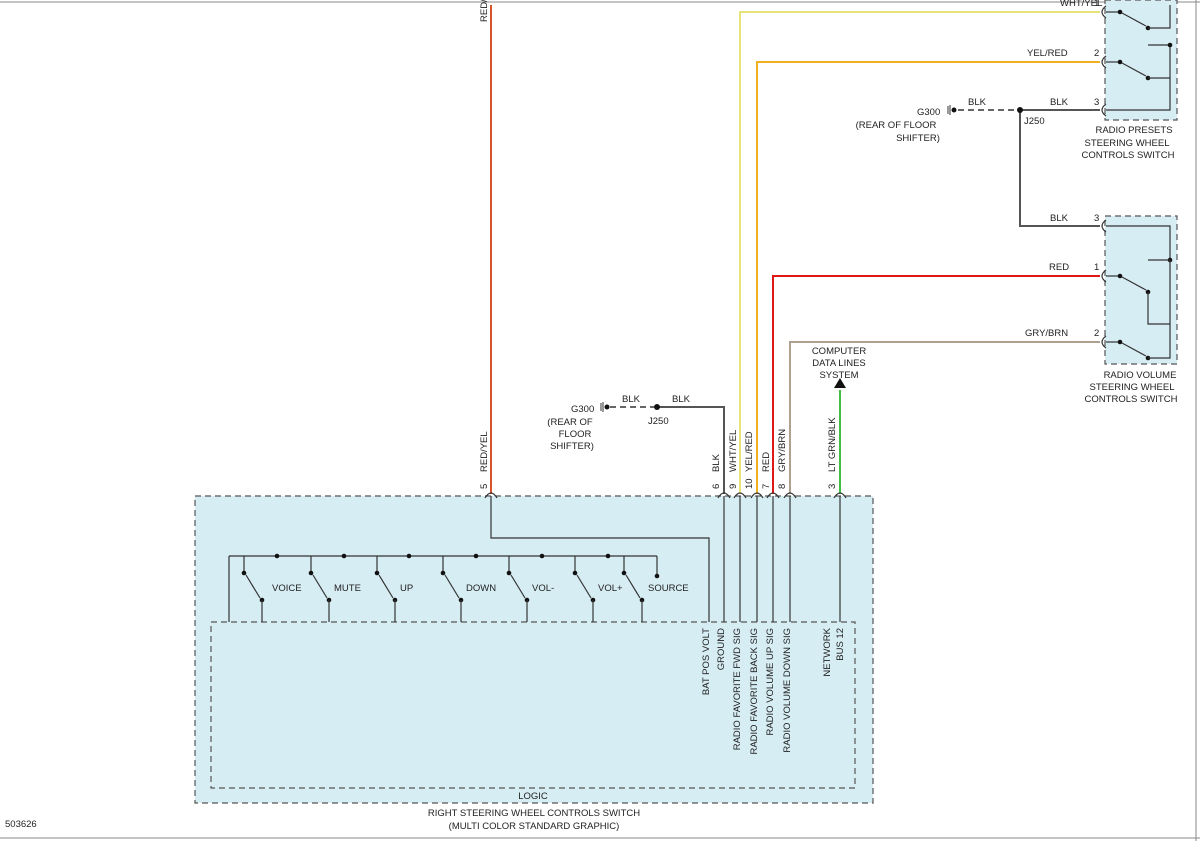 The image size is (1200, 841). What do you see at coordinates (631, 399) in the screenshot?
I see `ground-left-wire1: BLK` at bounding box center [631, 399].